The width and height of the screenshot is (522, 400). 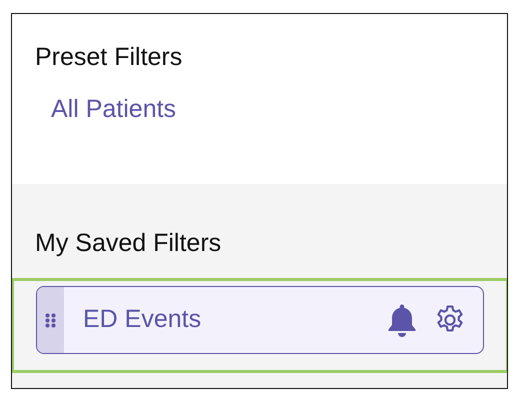 What do you see at coordinates (260, 320) in the screenshot?
I see `saved-filter-item: ED Events` at bounding box center [260, 320].